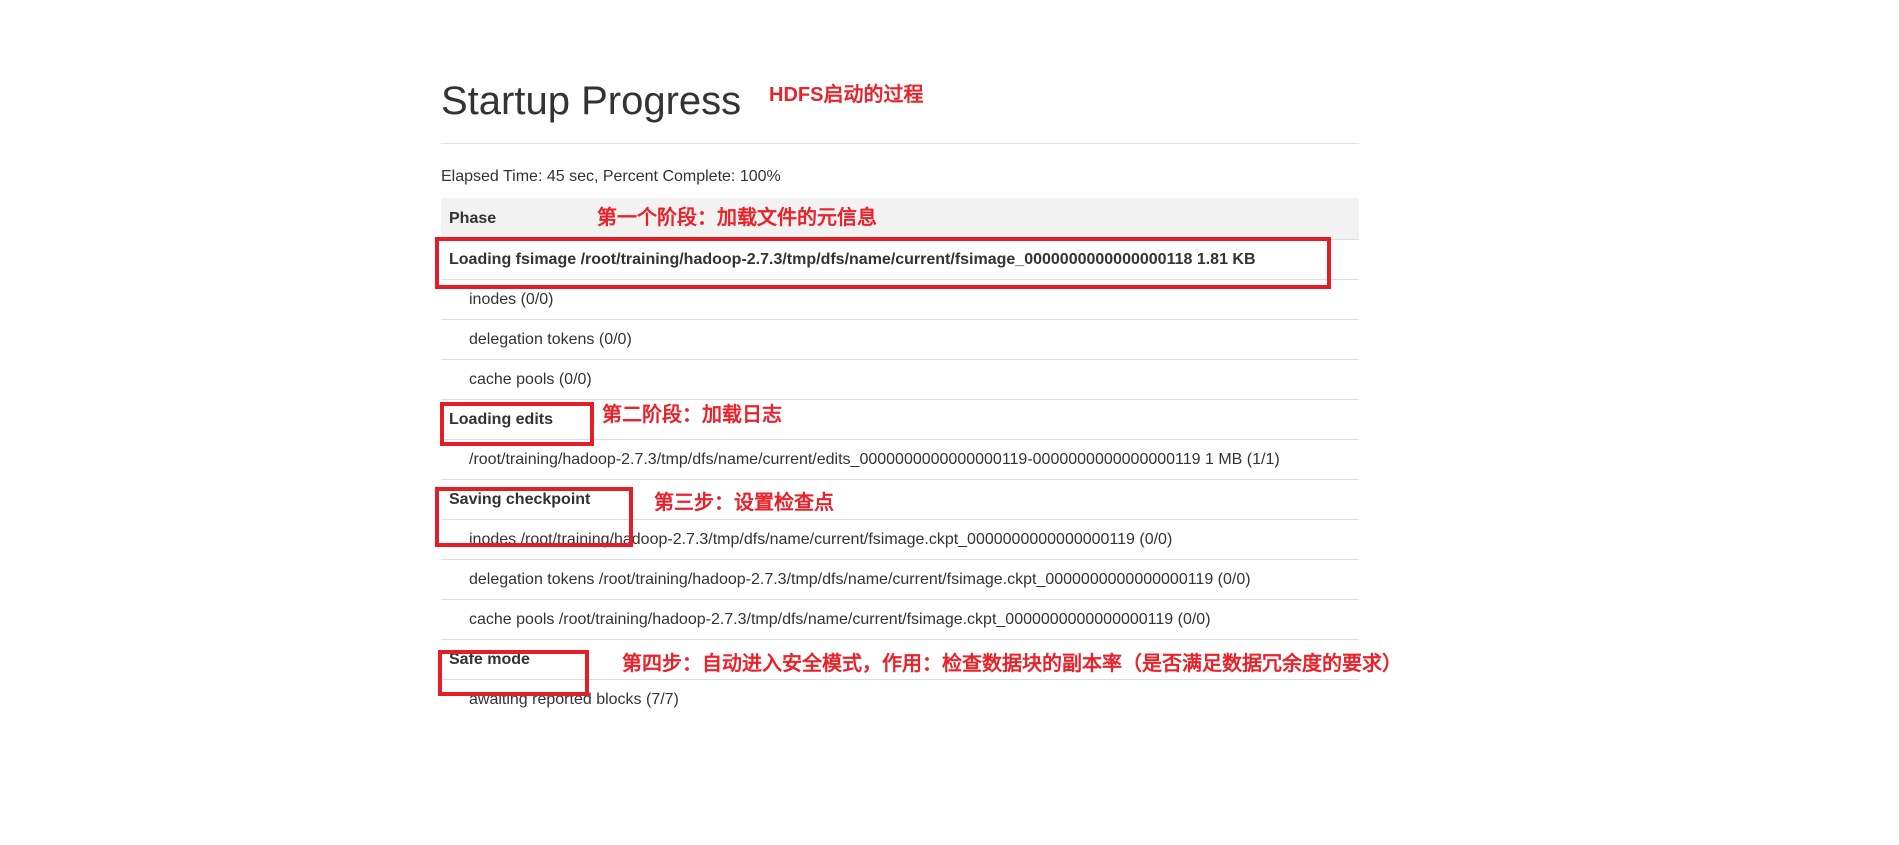 The image size is (1899, 845). Describe the element at coordinates (534, 517) in the screenshot. I see `highlight-box-saving-checkpoint` at that location.